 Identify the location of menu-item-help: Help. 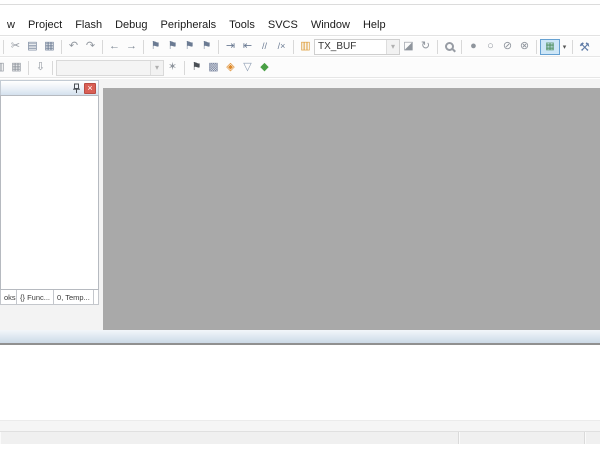
(374, 25).